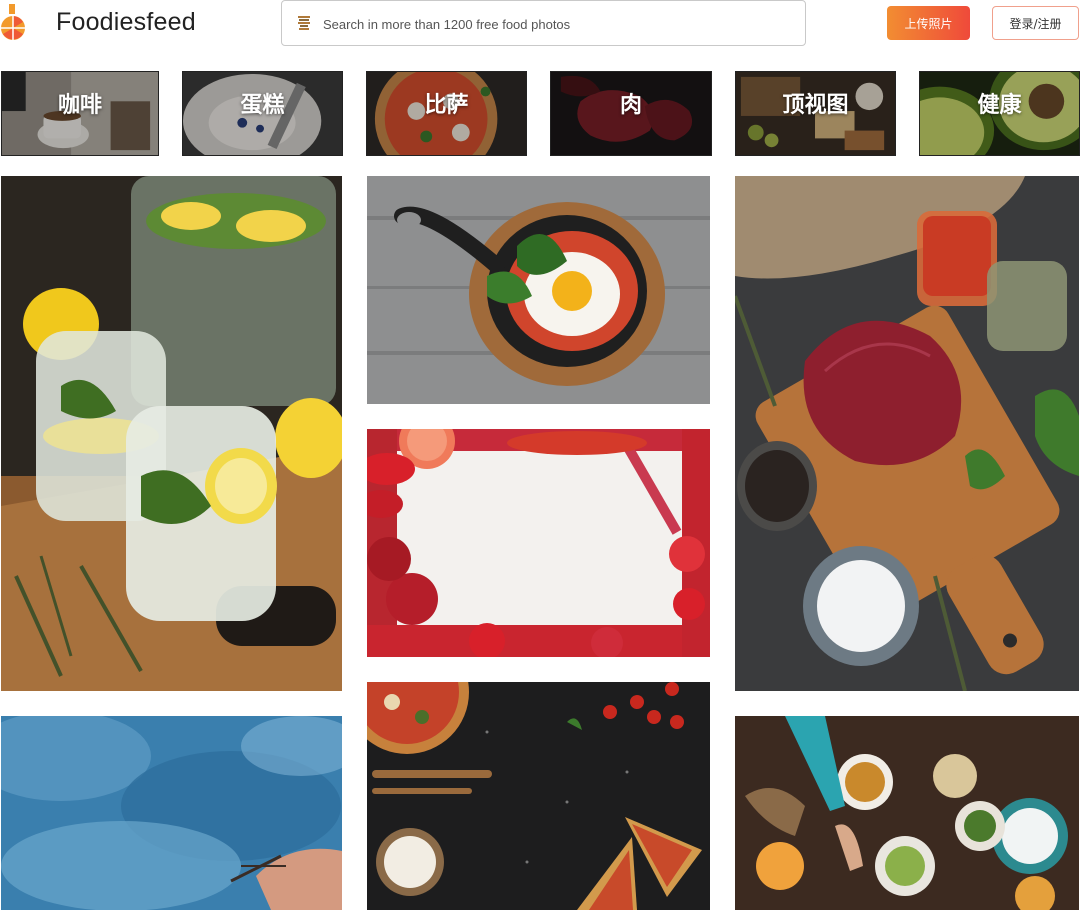 Image resolution: width=1080 pixels, height=910 pixels. I want to click on category-label: 健康, so click(999, 105).